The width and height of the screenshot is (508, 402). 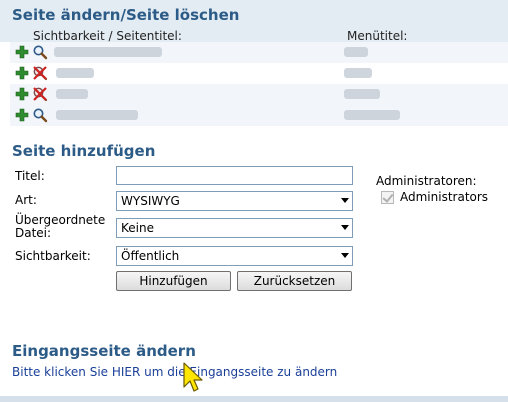 I want to click on type-select-value: WYSIWYG, so click(x=150, y=201).